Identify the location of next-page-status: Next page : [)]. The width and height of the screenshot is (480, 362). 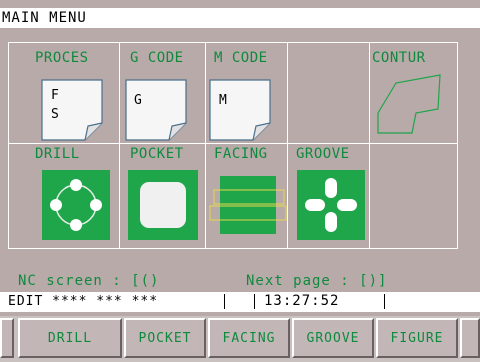
(317, 281).